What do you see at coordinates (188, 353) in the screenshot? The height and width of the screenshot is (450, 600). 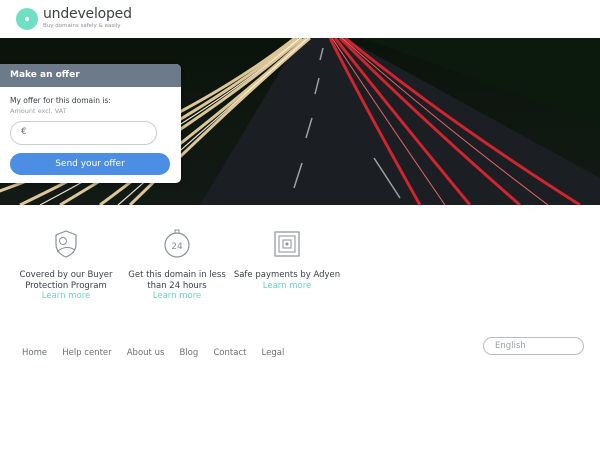 I see `footer-link-blog: Blog` at bounding box center [188, 353].